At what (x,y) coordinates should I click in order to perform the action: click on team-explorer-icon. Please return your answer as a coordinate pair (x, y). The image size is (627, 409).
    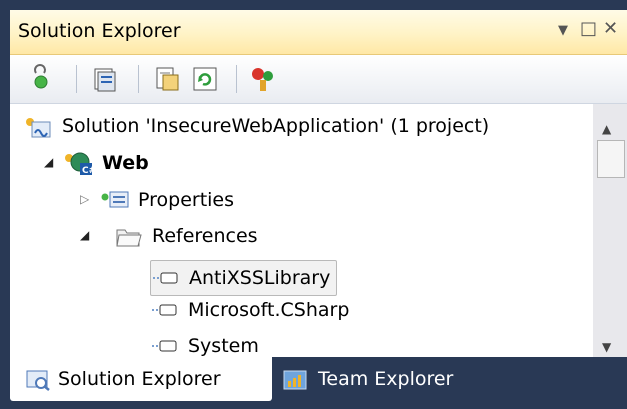
    Looking at the image, I should click on (295, 380).